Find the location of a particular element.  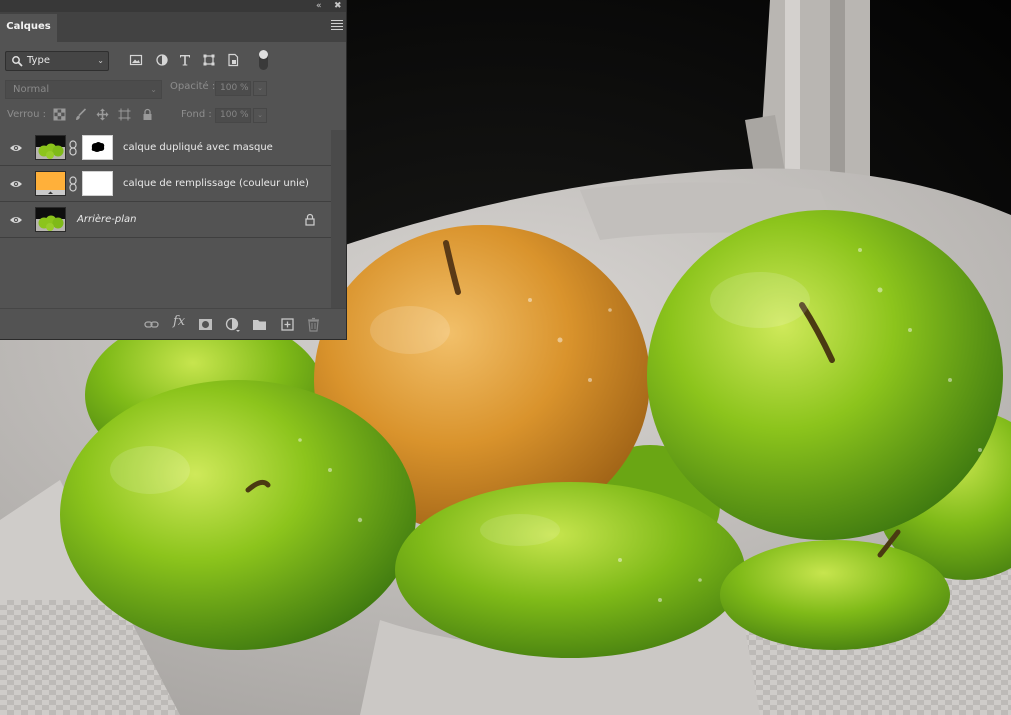

layer-name: Arrière-plan is located at coordinates (106, 220).